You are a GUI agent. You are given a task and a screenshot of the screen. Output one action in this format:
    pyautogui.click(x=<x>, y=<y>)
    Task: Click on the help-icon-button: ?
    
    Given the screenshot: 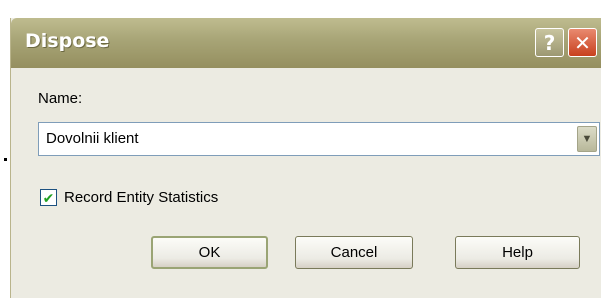 What is the action you would take?
    pyautogui.click(x=549, y=42)
    